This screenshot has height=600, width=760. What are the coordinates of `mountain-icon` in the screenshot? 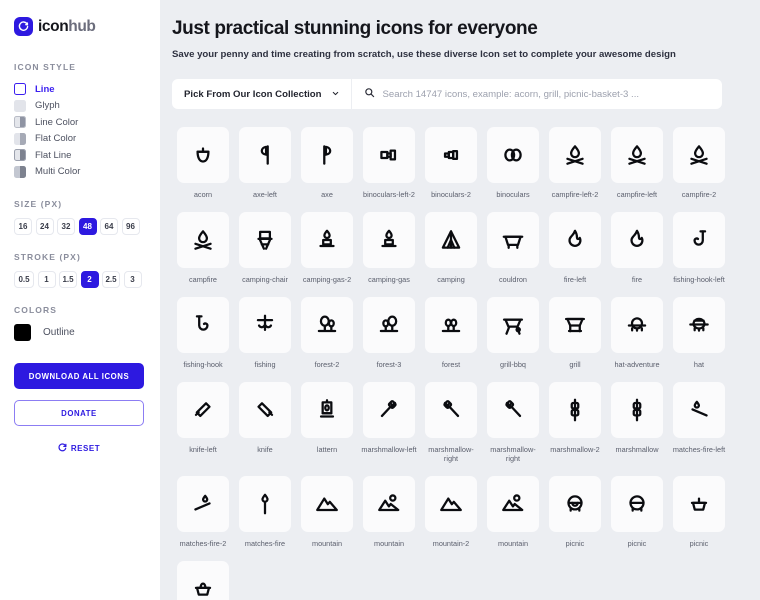 It's located at (327, 504).